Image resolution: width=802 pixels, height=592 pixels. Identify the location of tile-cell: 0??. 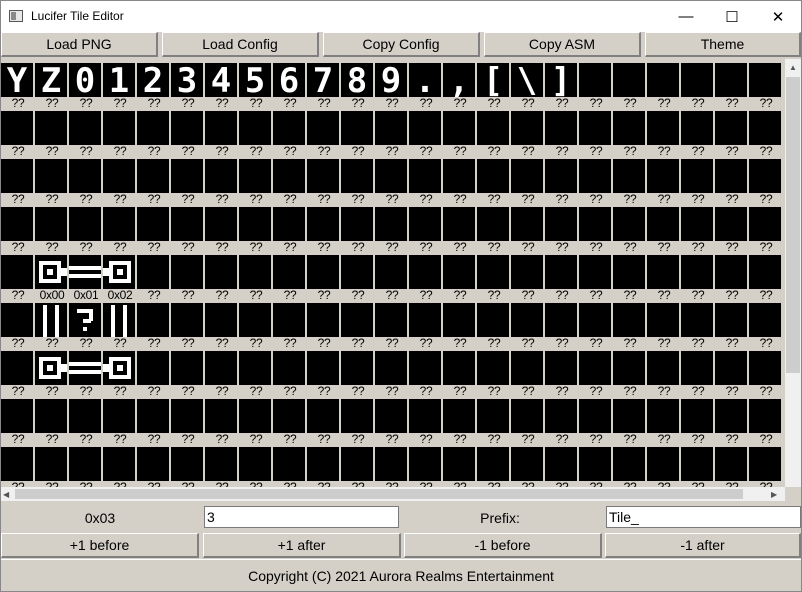
(86, 85).